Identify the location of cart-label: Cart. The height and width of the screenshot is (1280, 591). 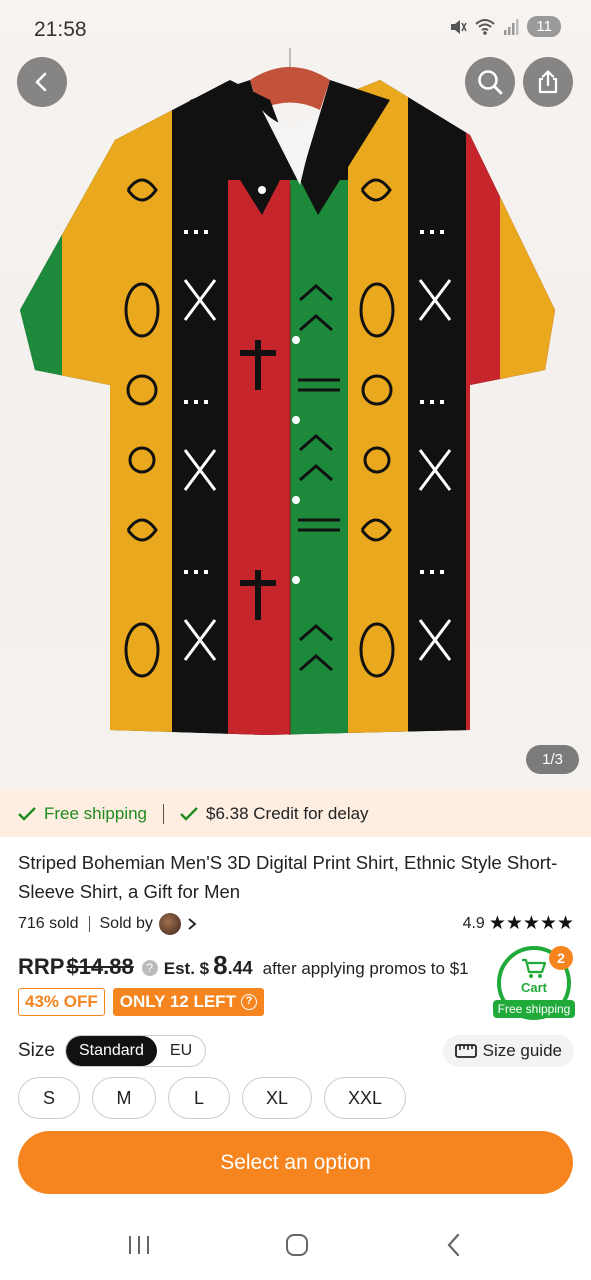
(533, 987).